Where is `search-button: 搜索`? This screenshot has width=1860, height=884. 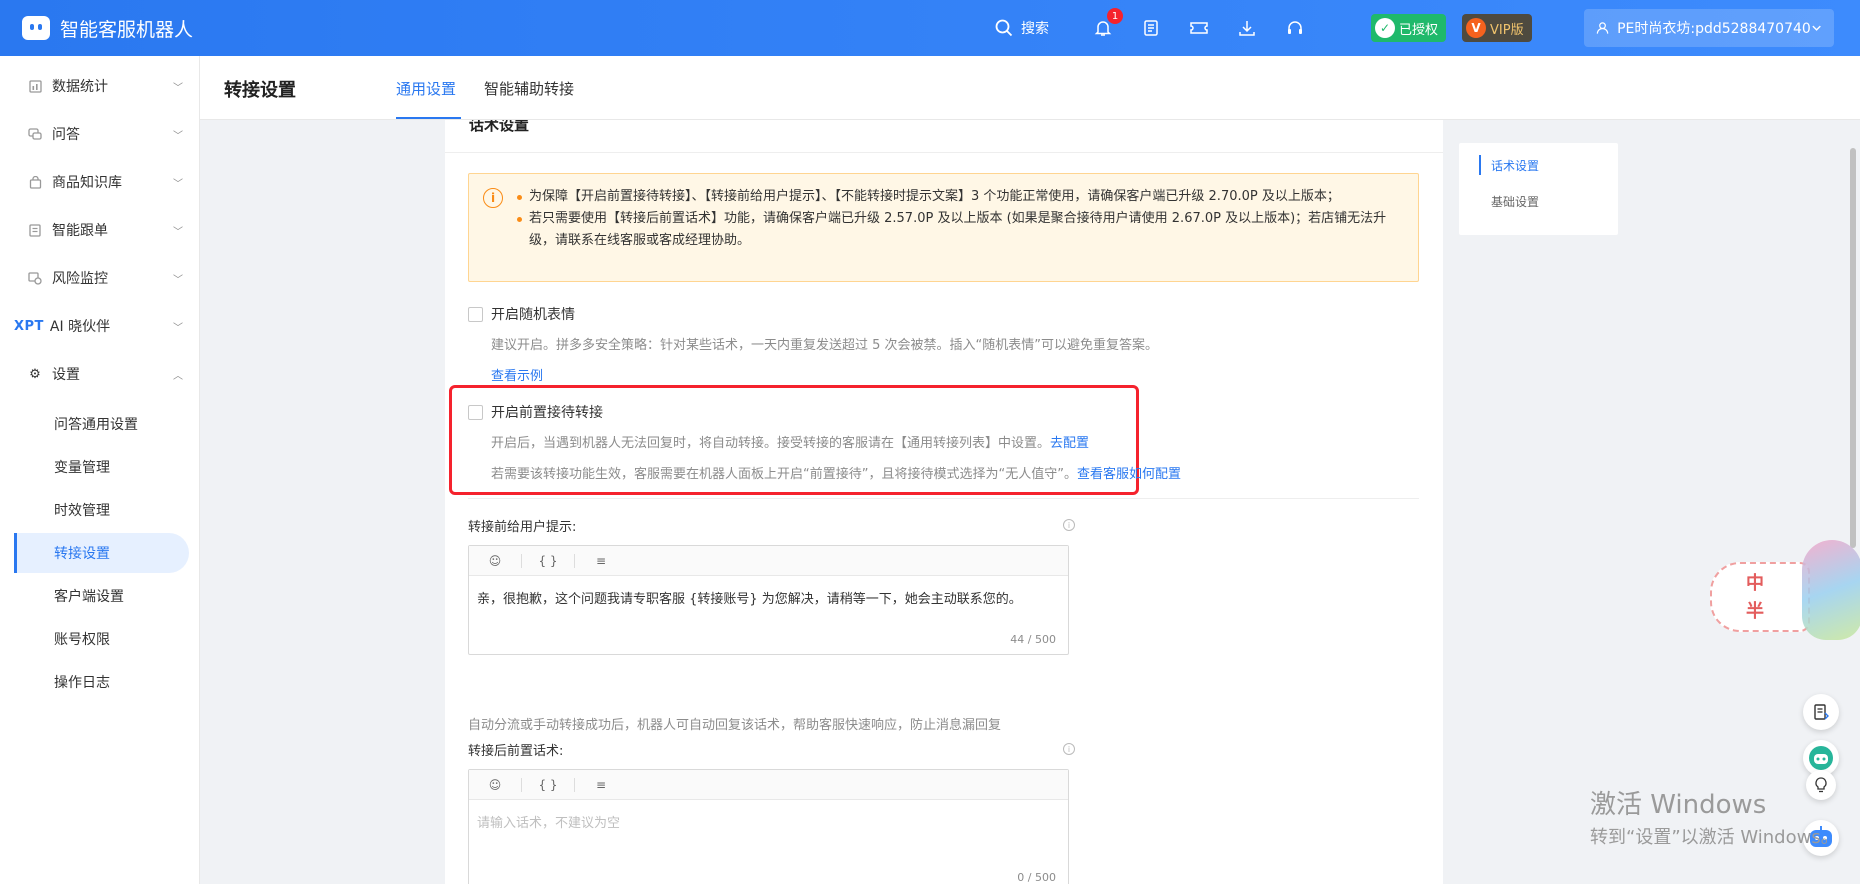 search-button: 搜索 is located at coordinates (1022, 28).